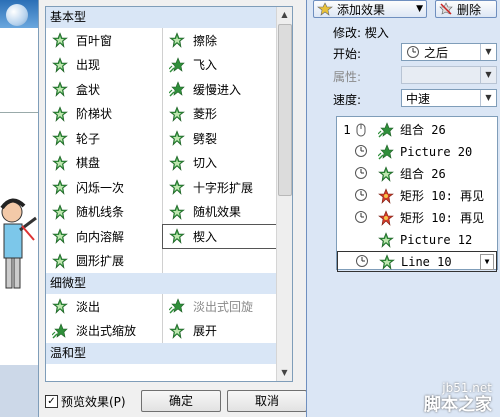 The height and width of the screenshot is (417, 500). Describe the element at coordinates (220, 236) in the screenshot. I see `effect-option: 楔入` at that location.